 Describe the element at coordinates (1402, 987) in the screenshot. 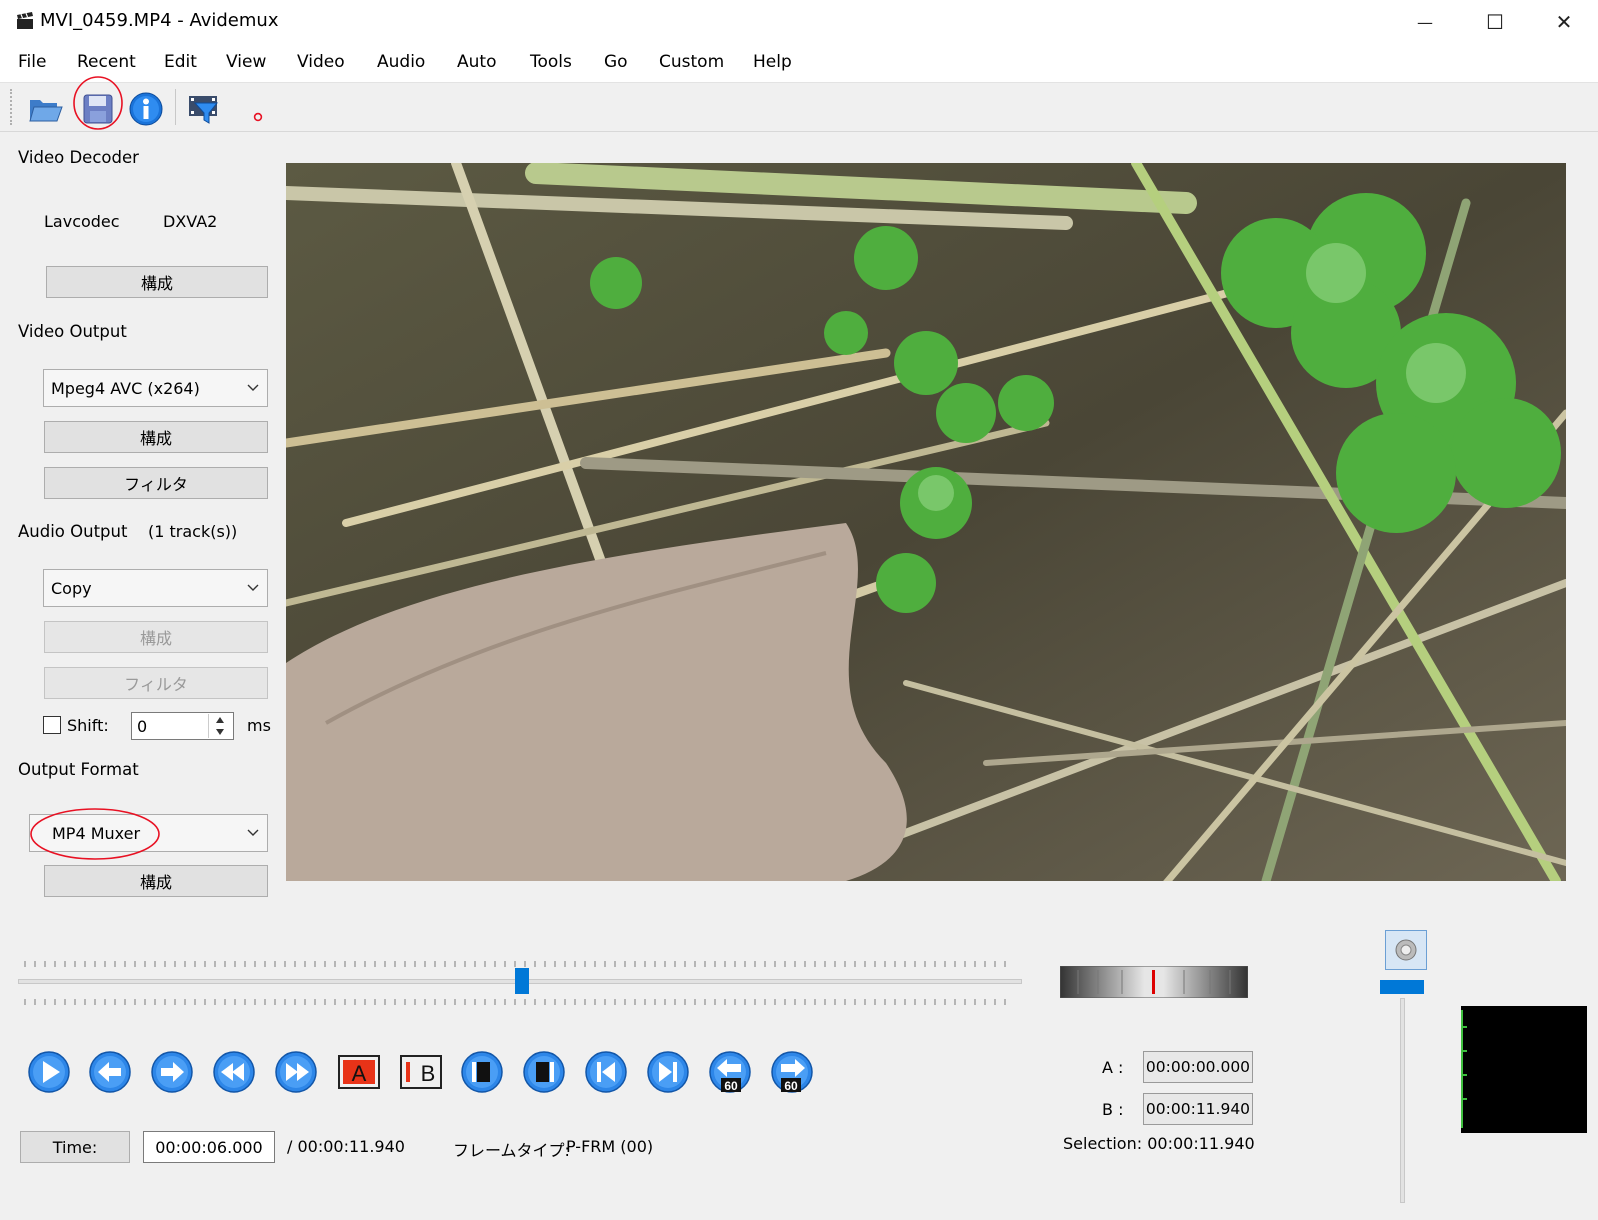

I see `volume-thumb` at that location.